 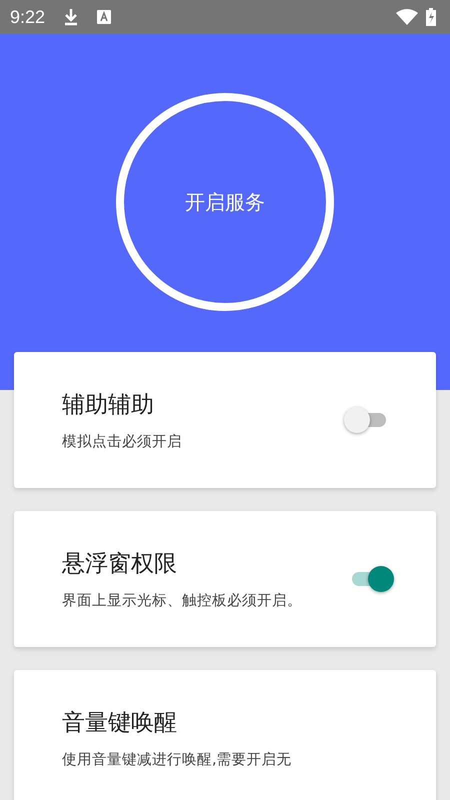 What do you see at coordinates (407, 17) in the screenshot?
I see `wifi-icon` at bounding box center [407, 17].